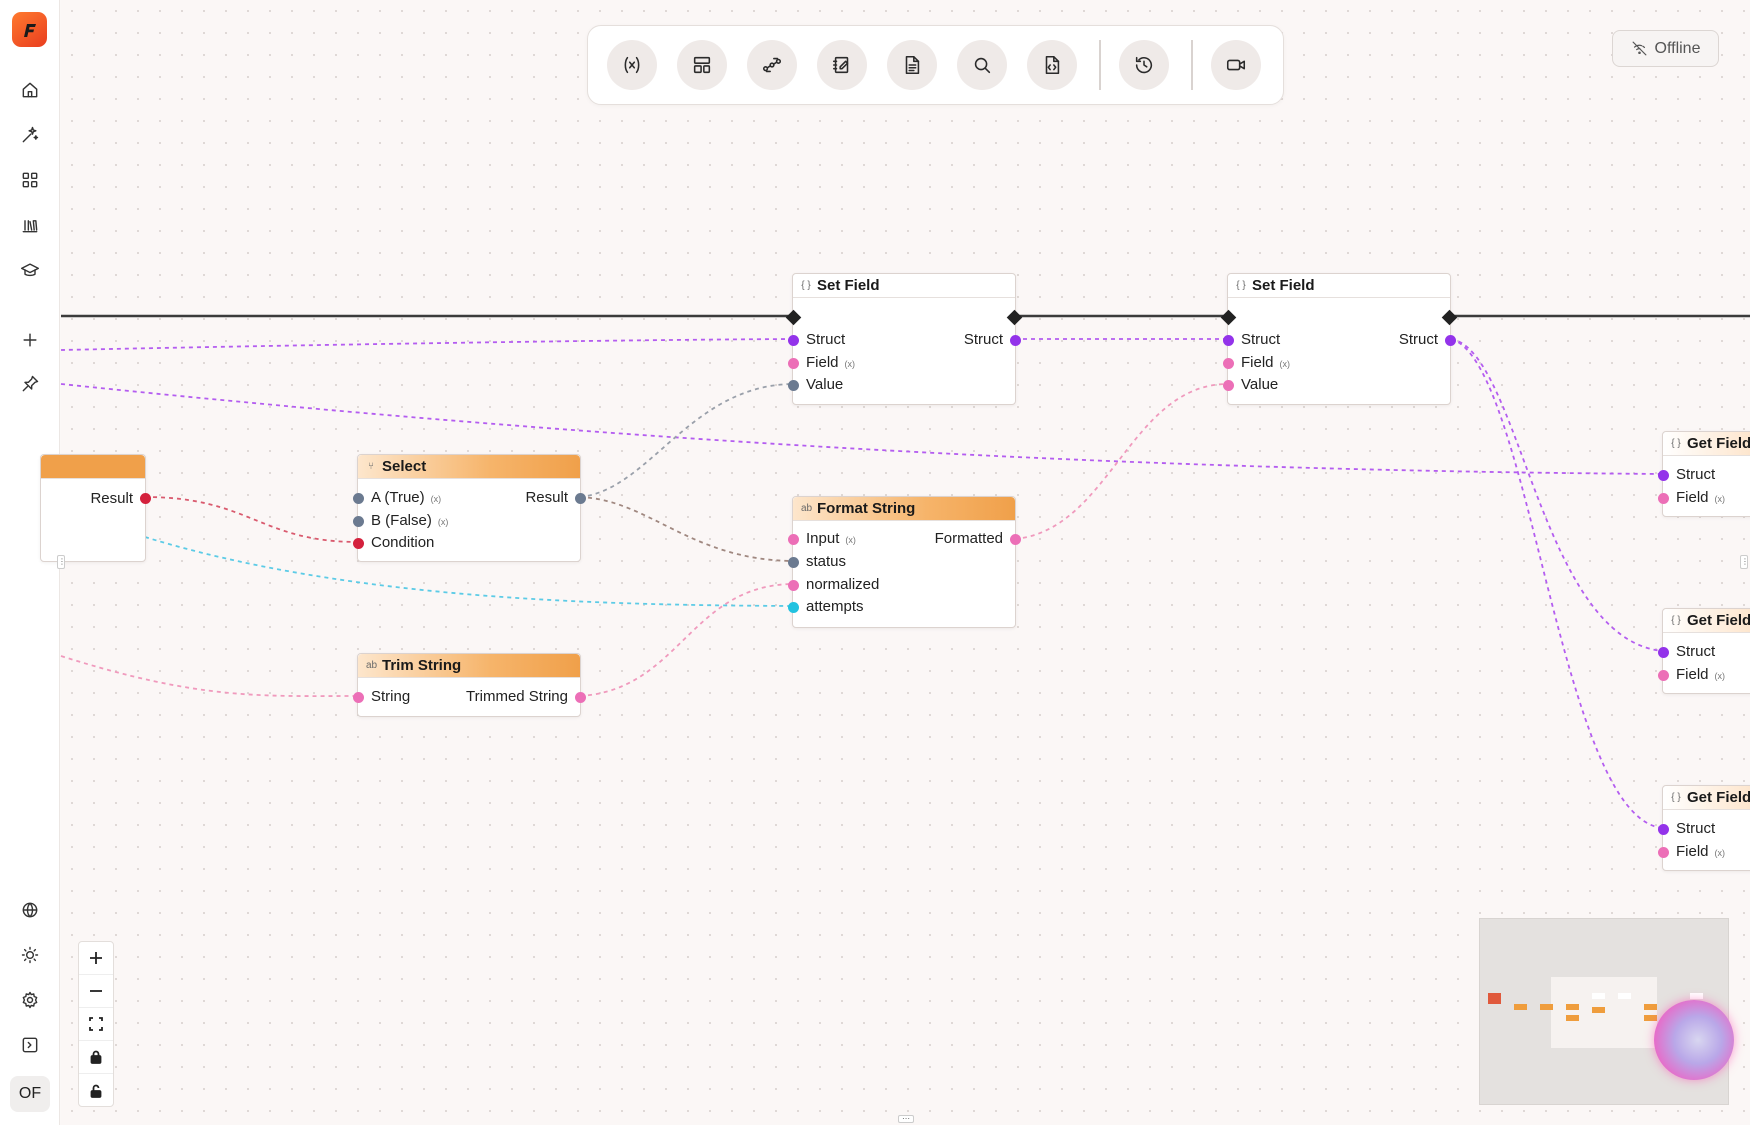 This screenshot has width=1750, height=1125. What do you see at coordinates (982, 65) in the screenshot?
I see `search-button` at bounding box center [982, 65].